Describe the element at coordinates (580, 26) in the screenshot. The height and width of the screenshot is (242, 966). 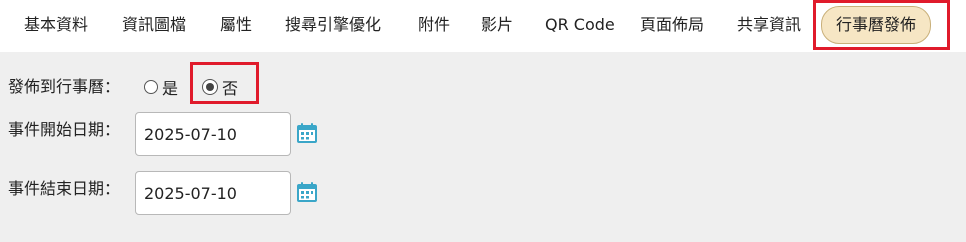
I see `tab-qr-code: QR Code` at that location.